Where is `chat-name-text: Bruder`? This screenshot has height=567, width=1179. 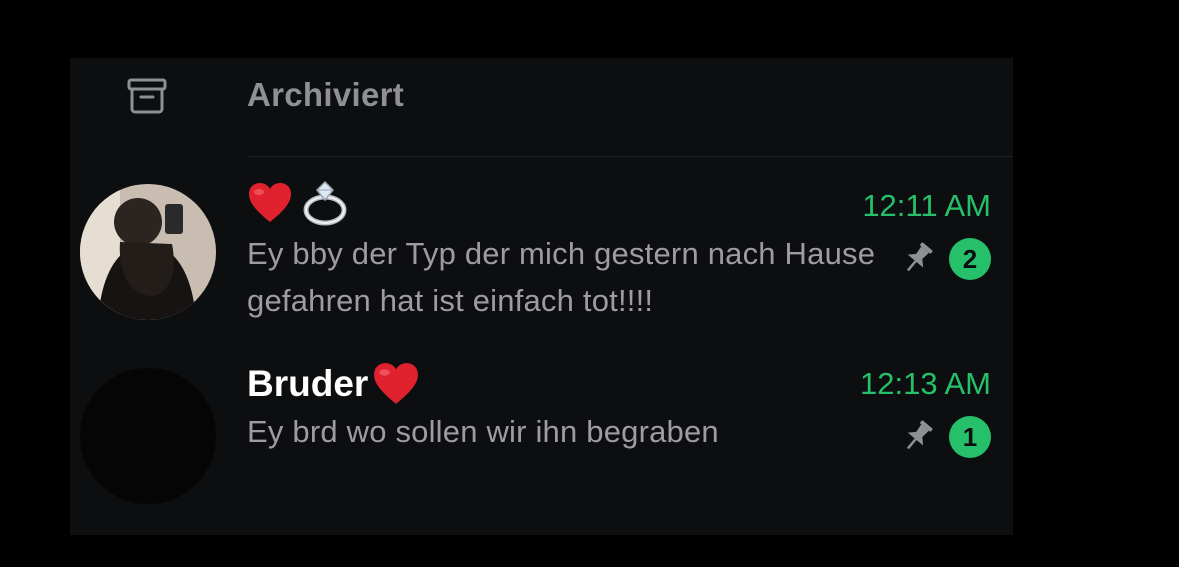
chat-name-text: Bruder is located at coordinates (308, 383).